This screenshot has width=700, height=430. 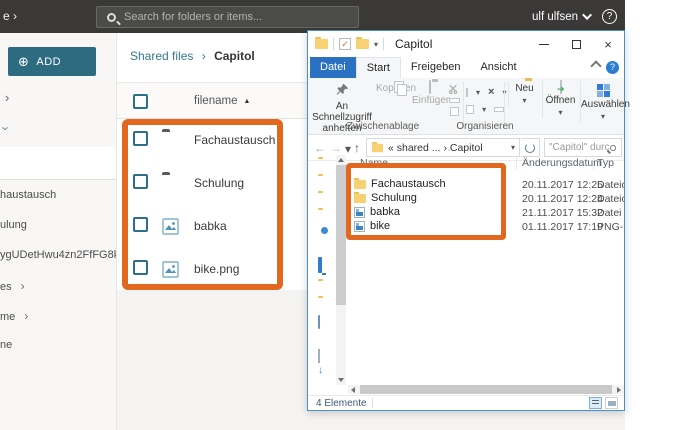 What do you see at coordinates (454, 89) in the screenshot?
I see `cut-icon` at bounding box center [454, 89].